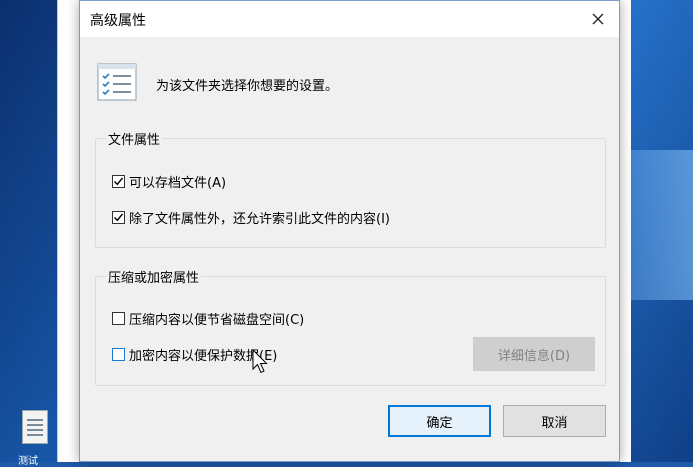 Image resolution: width=693 pixels, height=467 pixels. Describe the element at coordinates (534, 354) in the screenshot. I see `details-button: 详细信息(D)` at that location.